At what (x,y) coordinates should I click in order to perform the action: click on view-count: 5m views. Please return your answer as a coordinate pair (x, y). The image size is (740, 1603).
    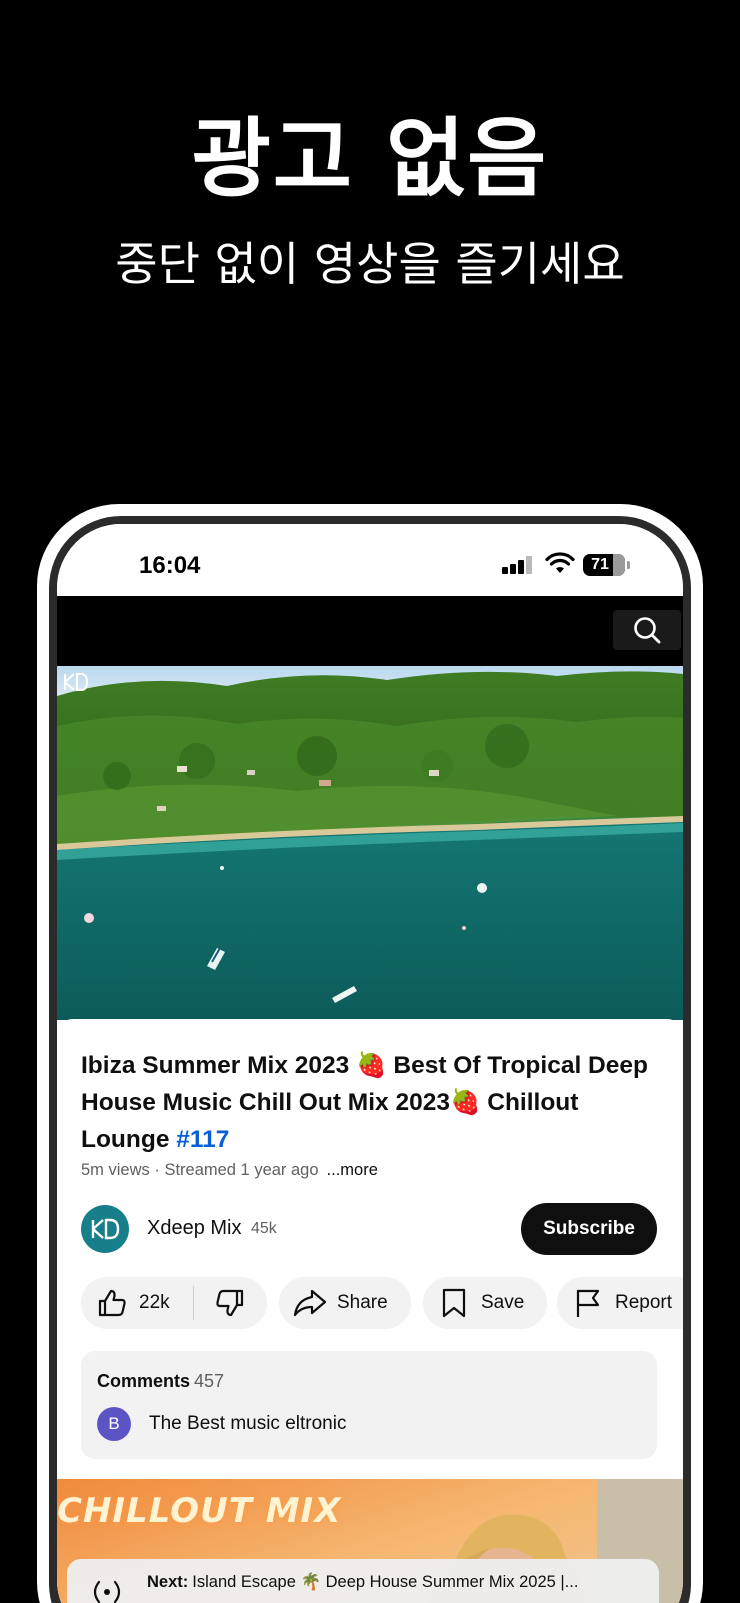
    Looking at the image, I should click on (115, 1170).